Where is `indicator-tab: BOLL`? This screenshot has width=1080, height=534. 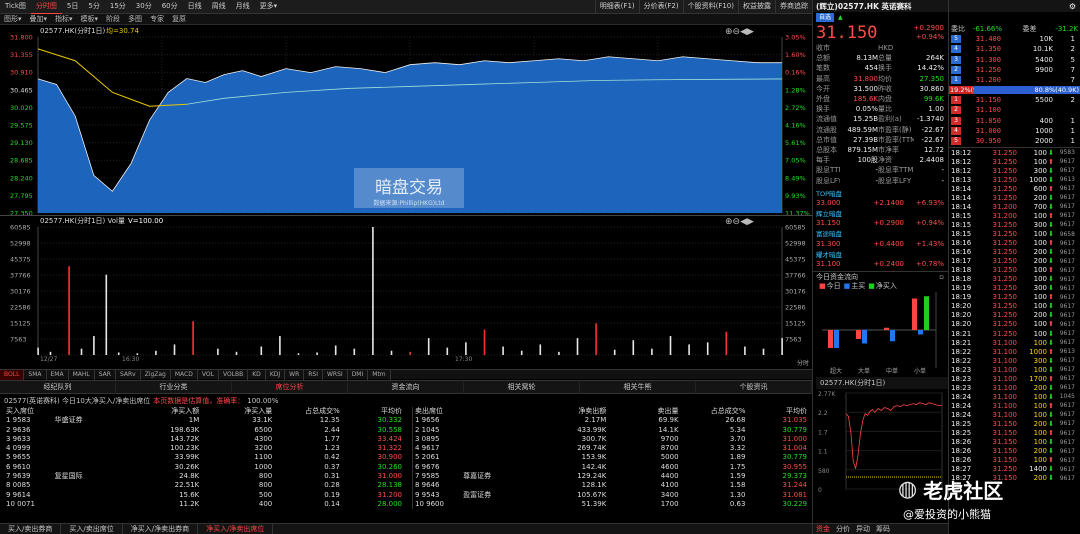 indicator-tab: BOLL is located at coordinates (12, 374).